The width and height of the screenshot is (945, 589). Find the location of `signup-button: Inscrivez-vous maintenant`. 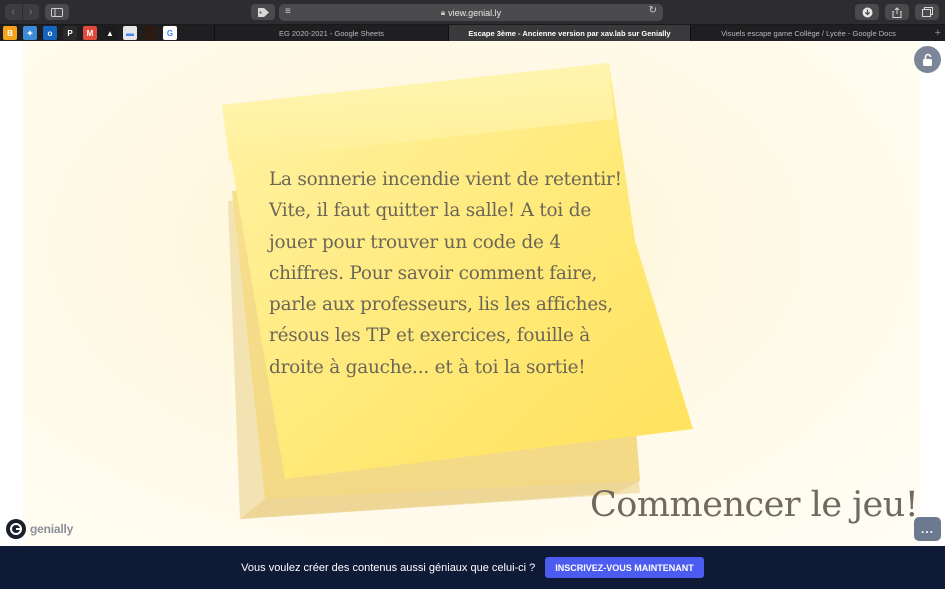

signup-button: Inscrivez-vous maintenant is located at coordinates (624, 567).